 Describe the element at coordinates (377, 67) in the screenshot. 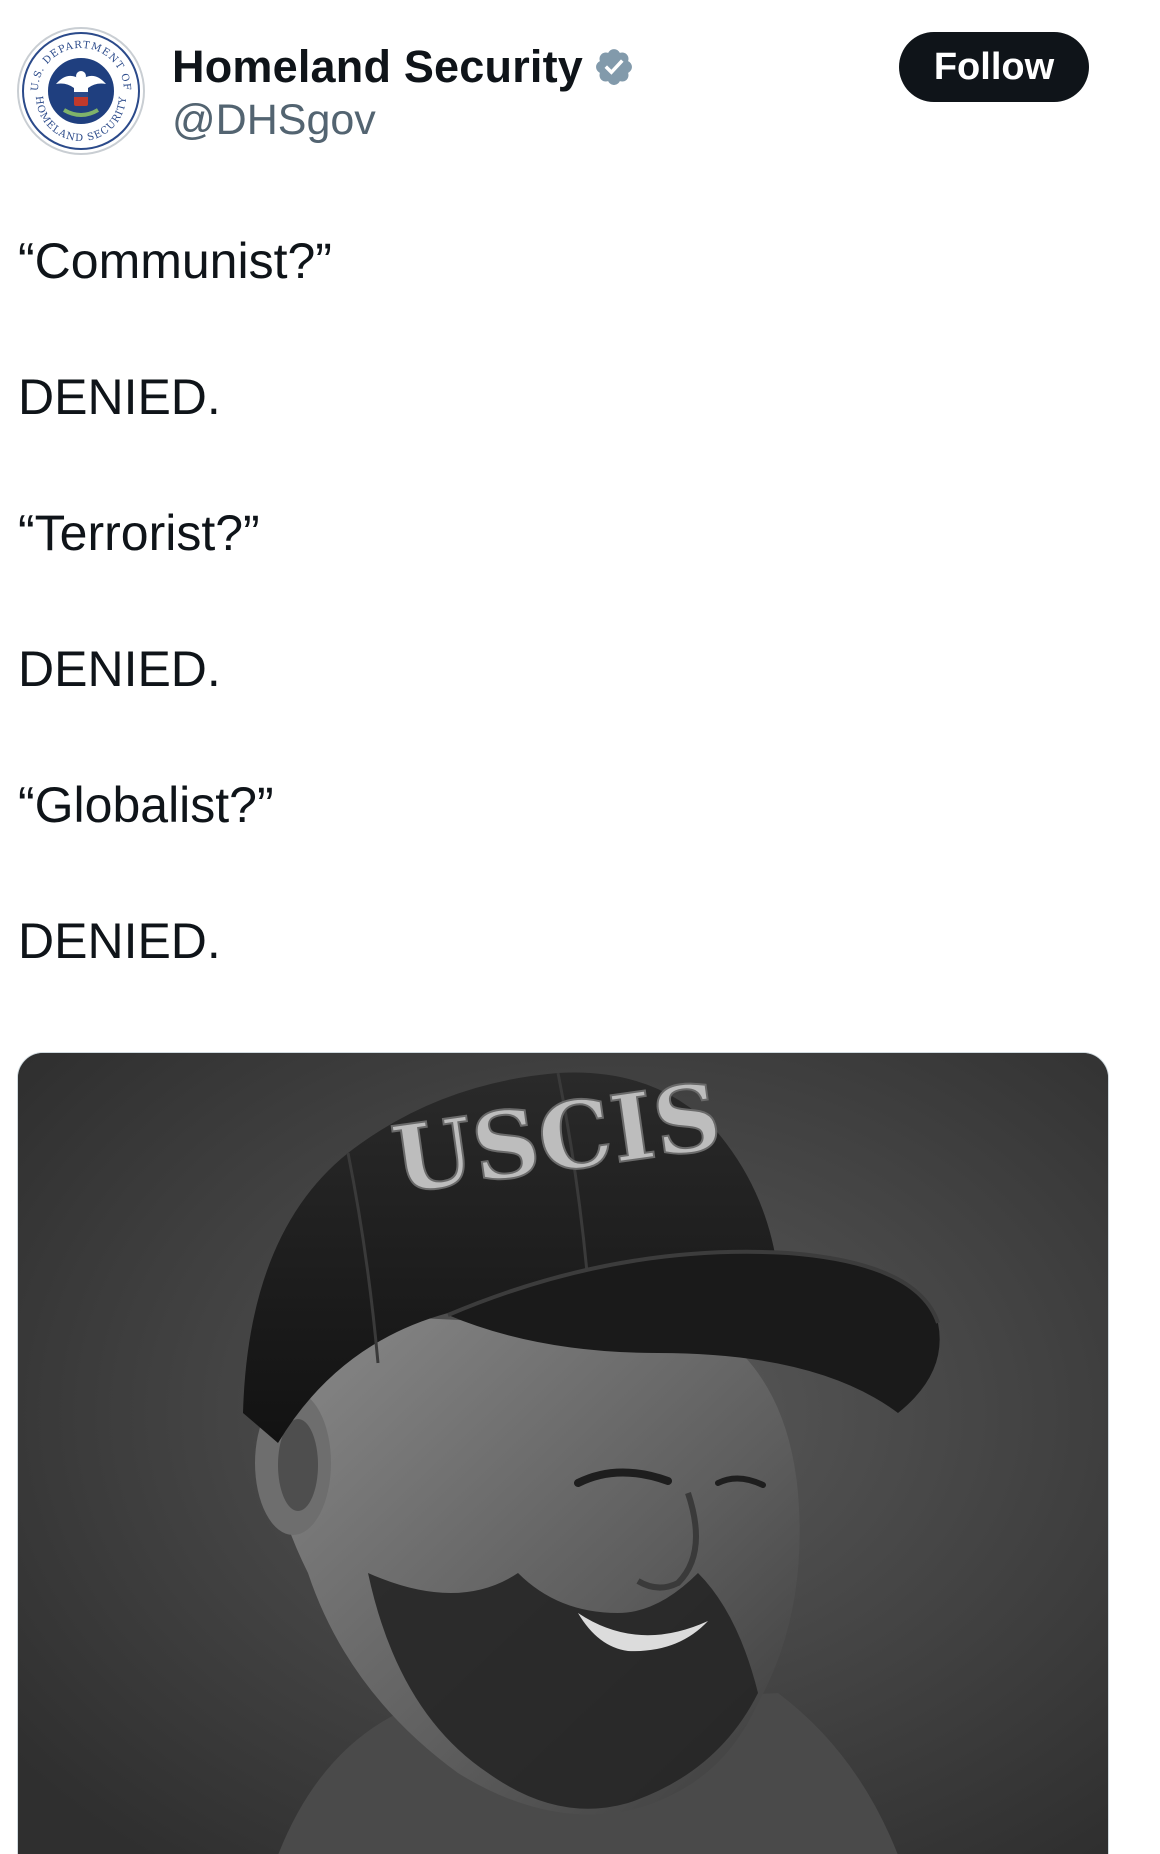

I see `author-display-name: Homeland Security` at that location.